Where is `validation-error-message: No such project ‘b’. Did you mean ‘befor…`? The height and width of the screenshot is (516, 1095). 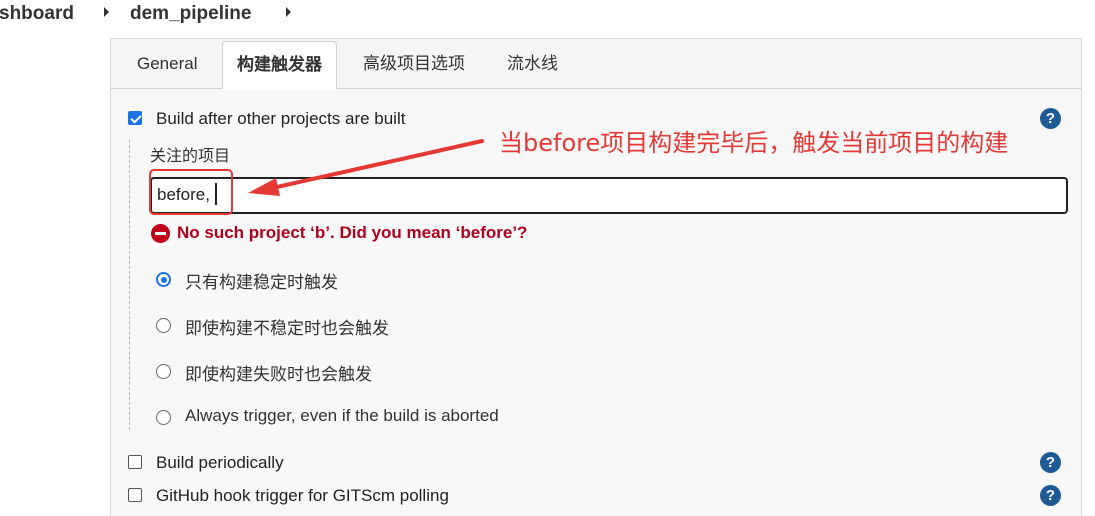 validation-error-message: No such project ‘b’. Did you mean ‘befor… is located at coordinates (352, 232).